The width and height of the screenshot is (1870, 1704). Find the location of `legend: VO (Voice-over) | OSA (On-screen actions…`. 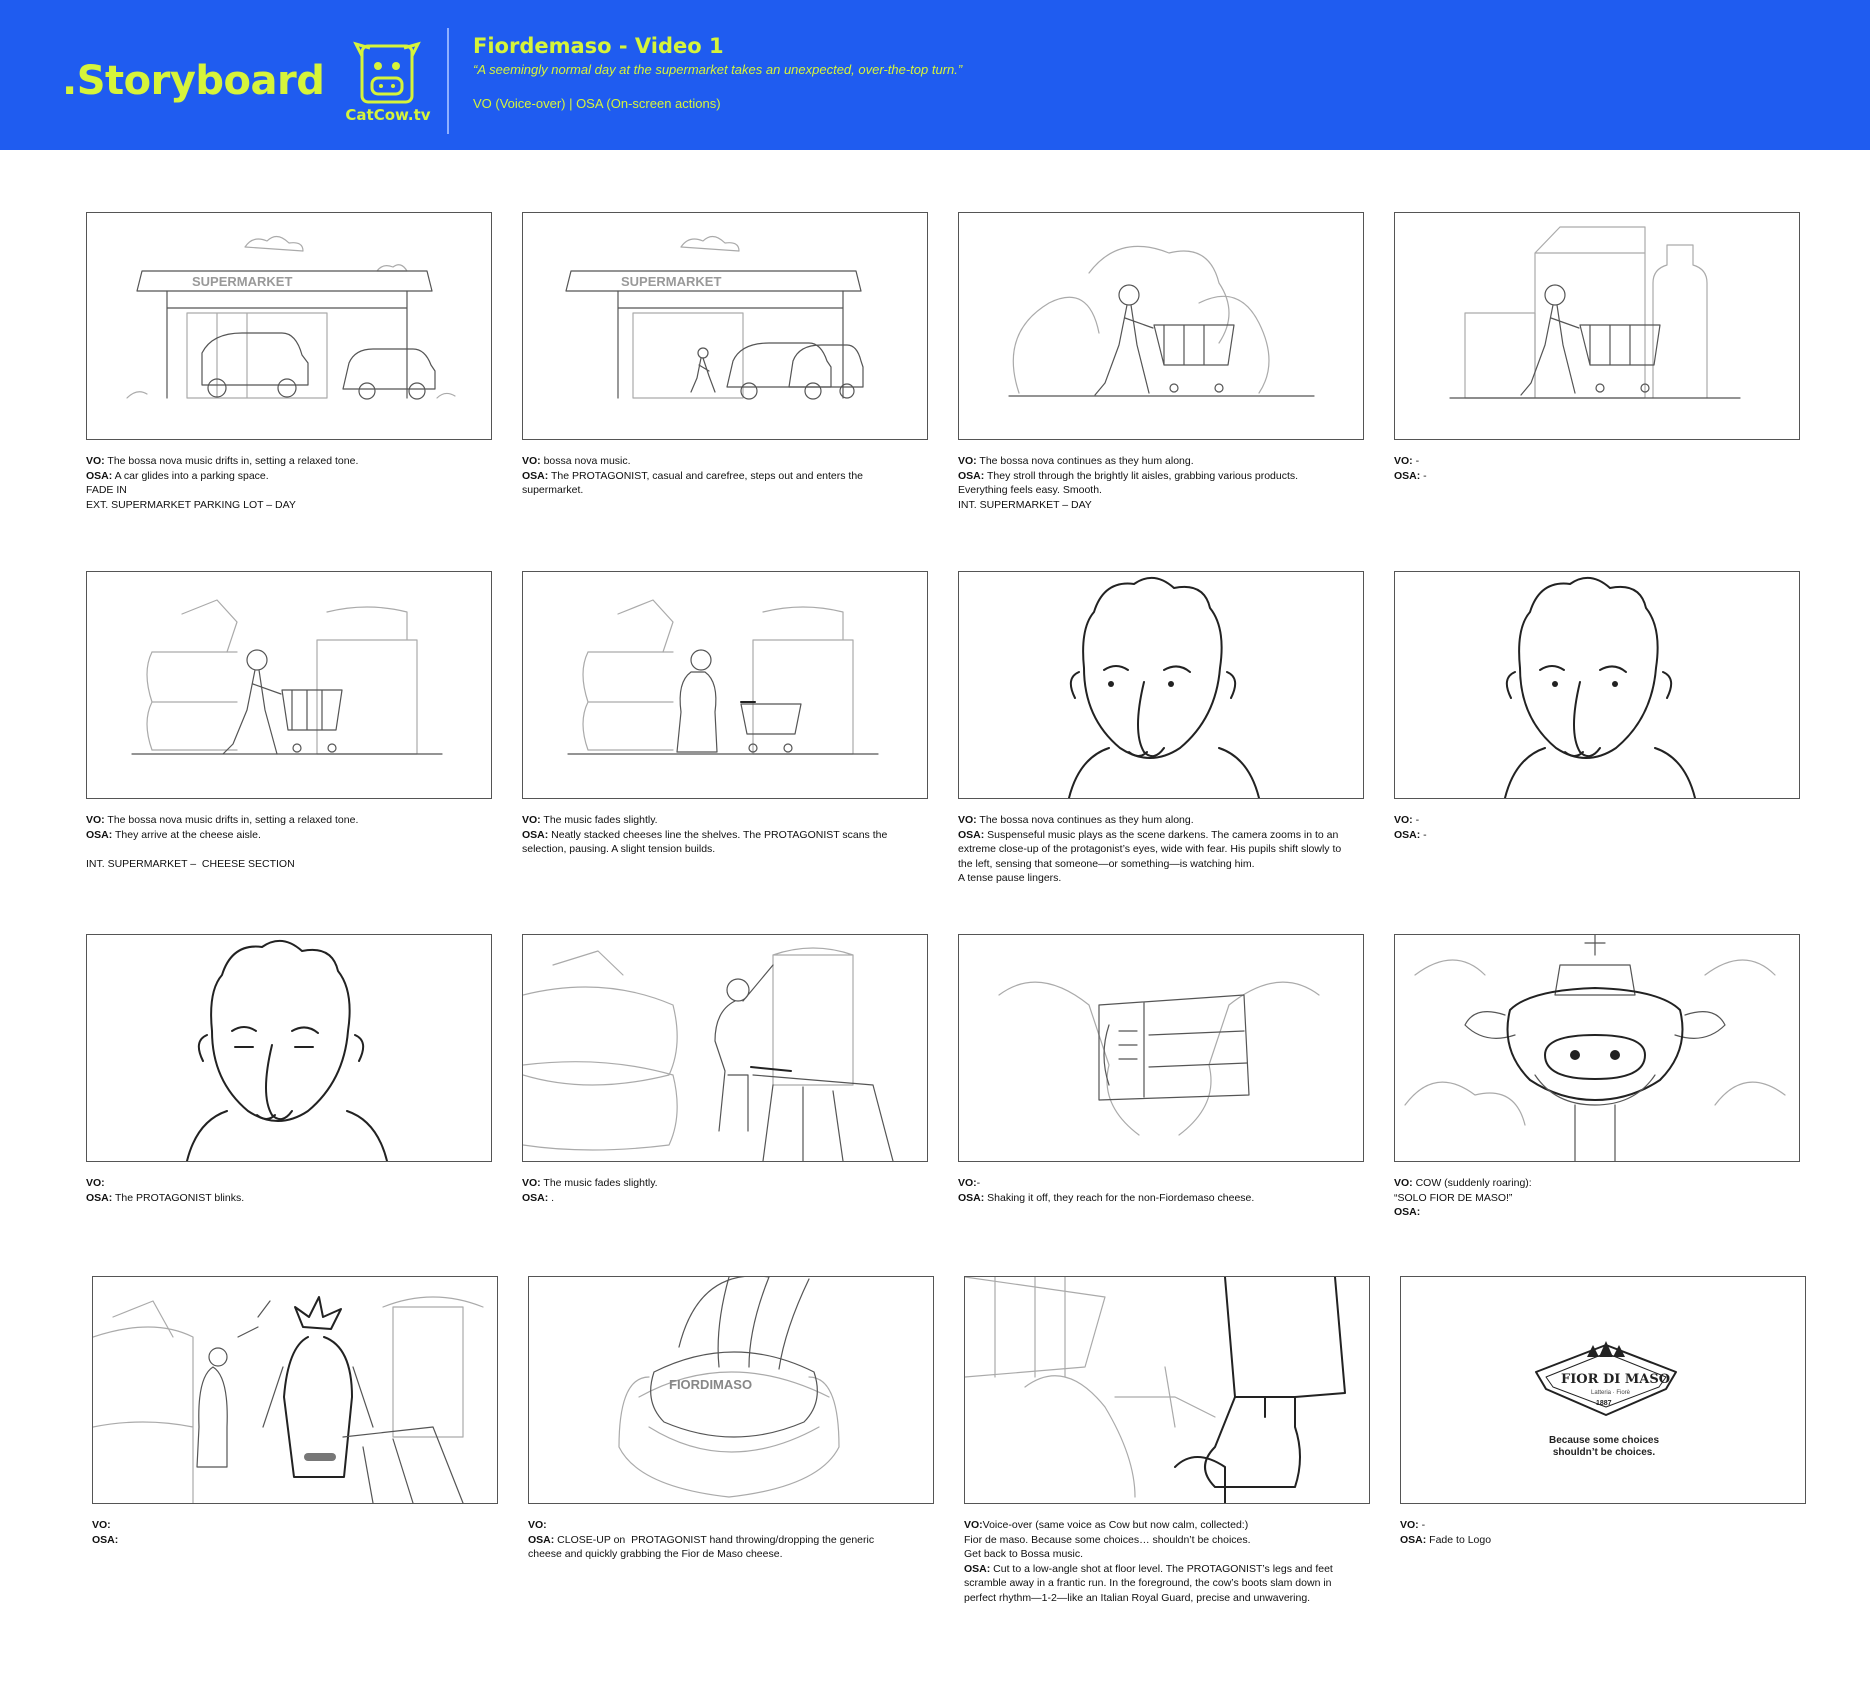

legend: VO (Voice-over) | OSA (On-screen actions… is located at coordinates (597, 103).